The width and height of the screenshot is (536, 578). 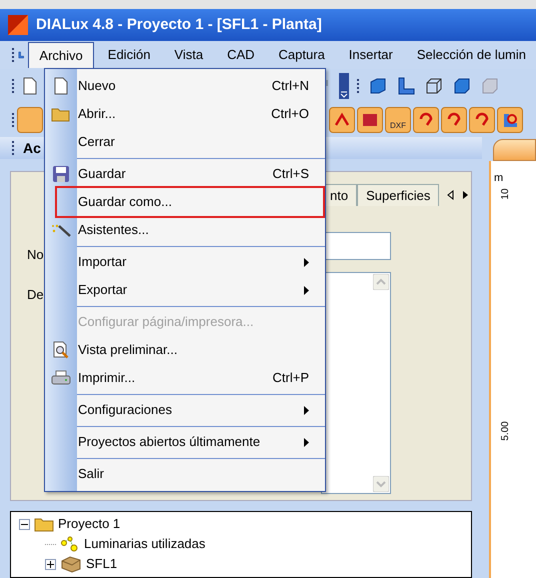 I want to click on menu-bar-item: Vista, so click(x=189, y=55).